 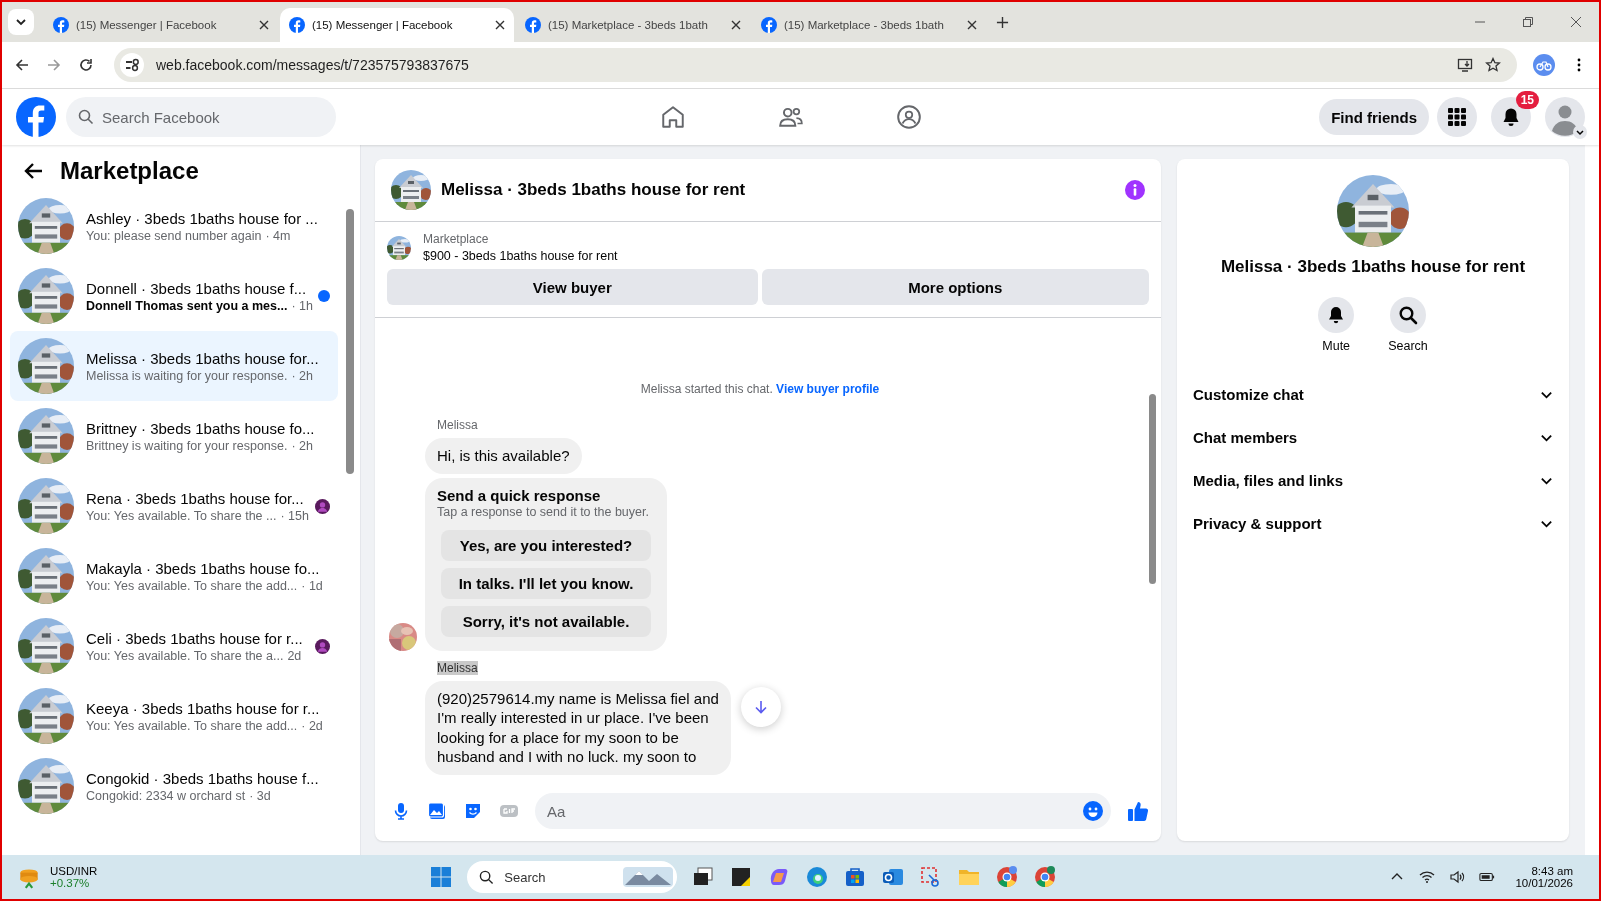 What do you see at coordinates (129, 171) in the screenshot?
I see `panel-title: Marketplace` at bounding box center [129, 171].